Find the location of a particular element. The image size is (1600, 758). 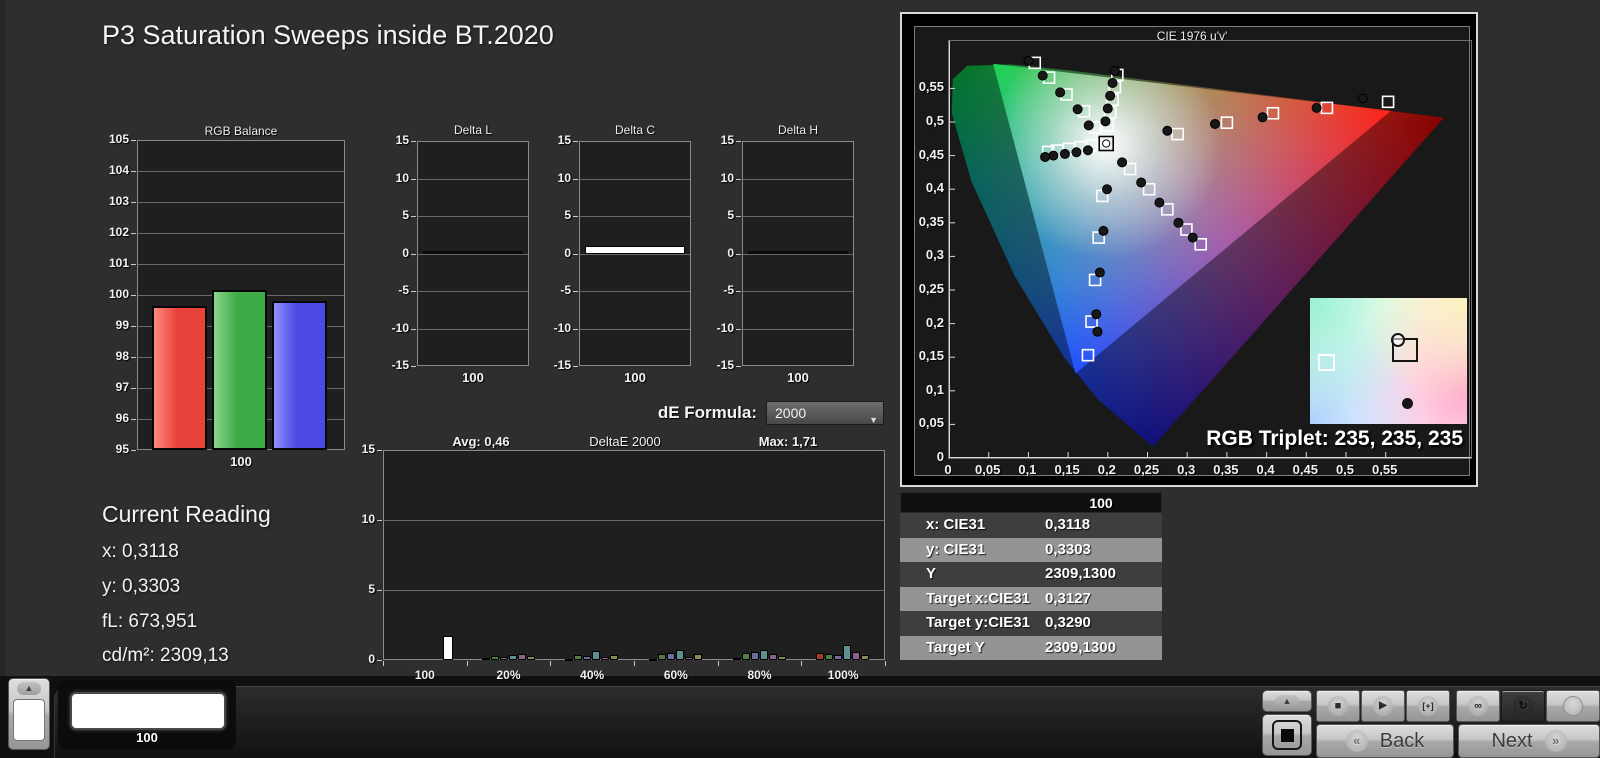

blank-pattern-button is located at coordinates (1287, 735).